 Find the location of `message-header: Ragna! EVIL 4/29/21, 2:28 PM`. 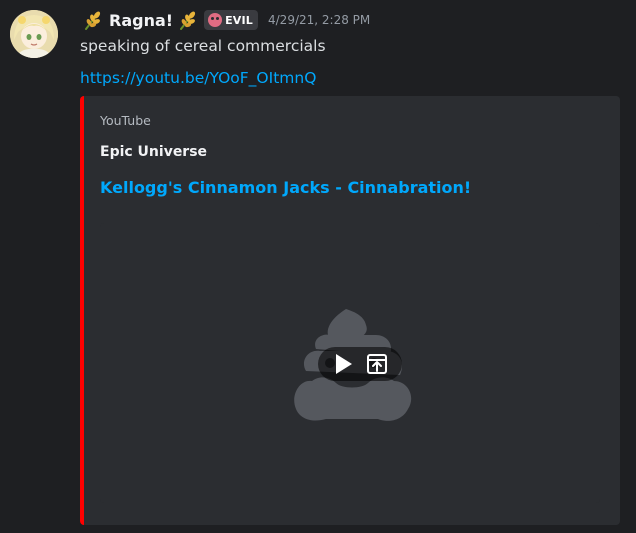

message-header: Ragna! EVIL 4/29/21, 2:28 PM is located at coordinates (226, 20).